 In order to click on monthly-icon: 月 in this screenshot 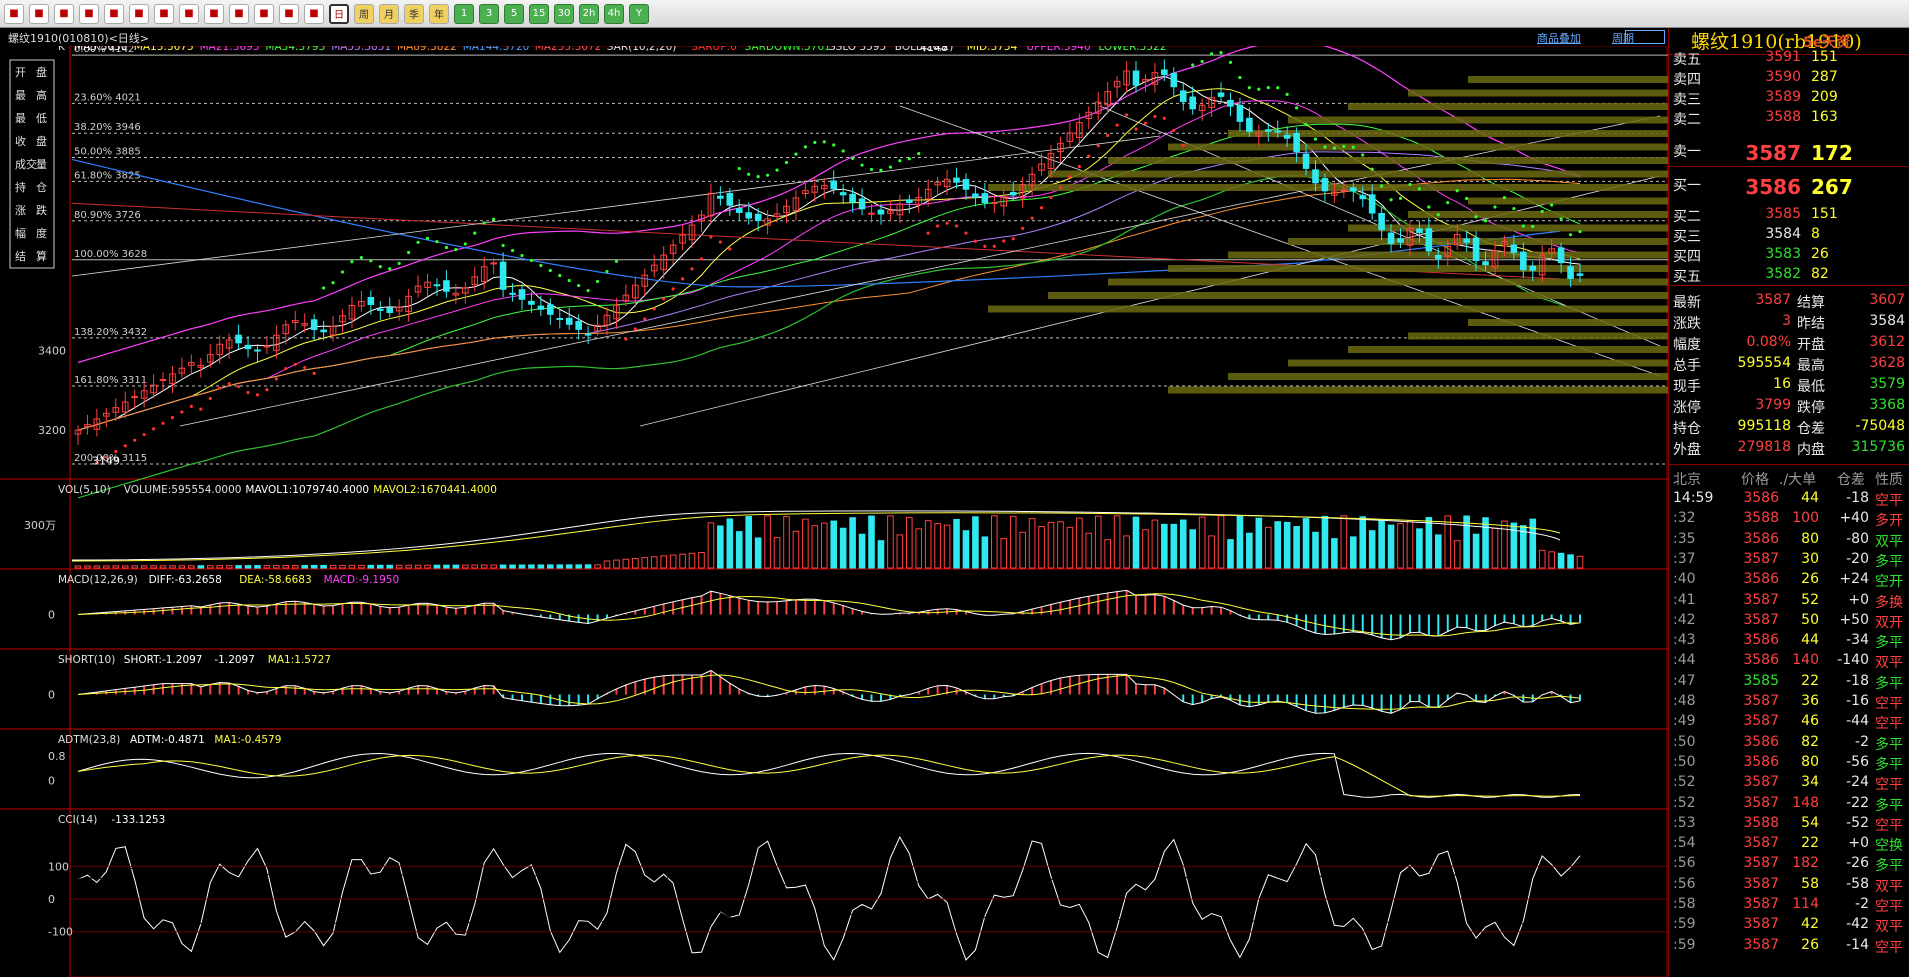, I will do `click(389, 13)`.